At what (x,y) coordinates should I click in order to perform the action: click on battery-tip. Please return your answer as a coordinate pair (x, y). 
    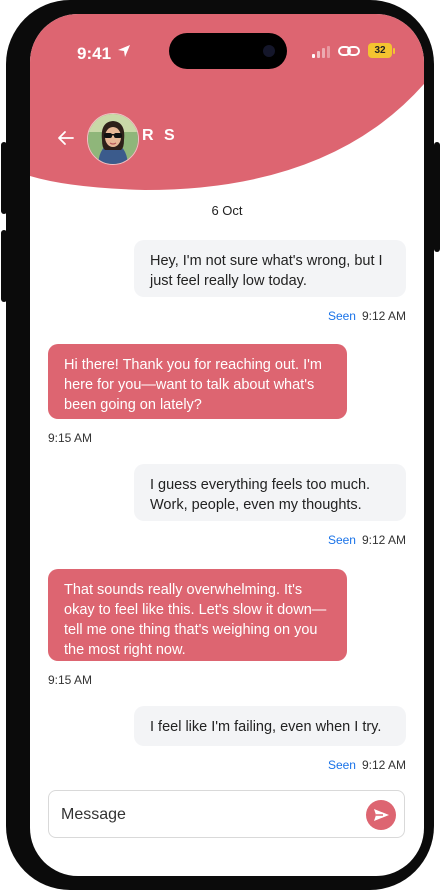
    Looking at the image, I should click on (394, 51).